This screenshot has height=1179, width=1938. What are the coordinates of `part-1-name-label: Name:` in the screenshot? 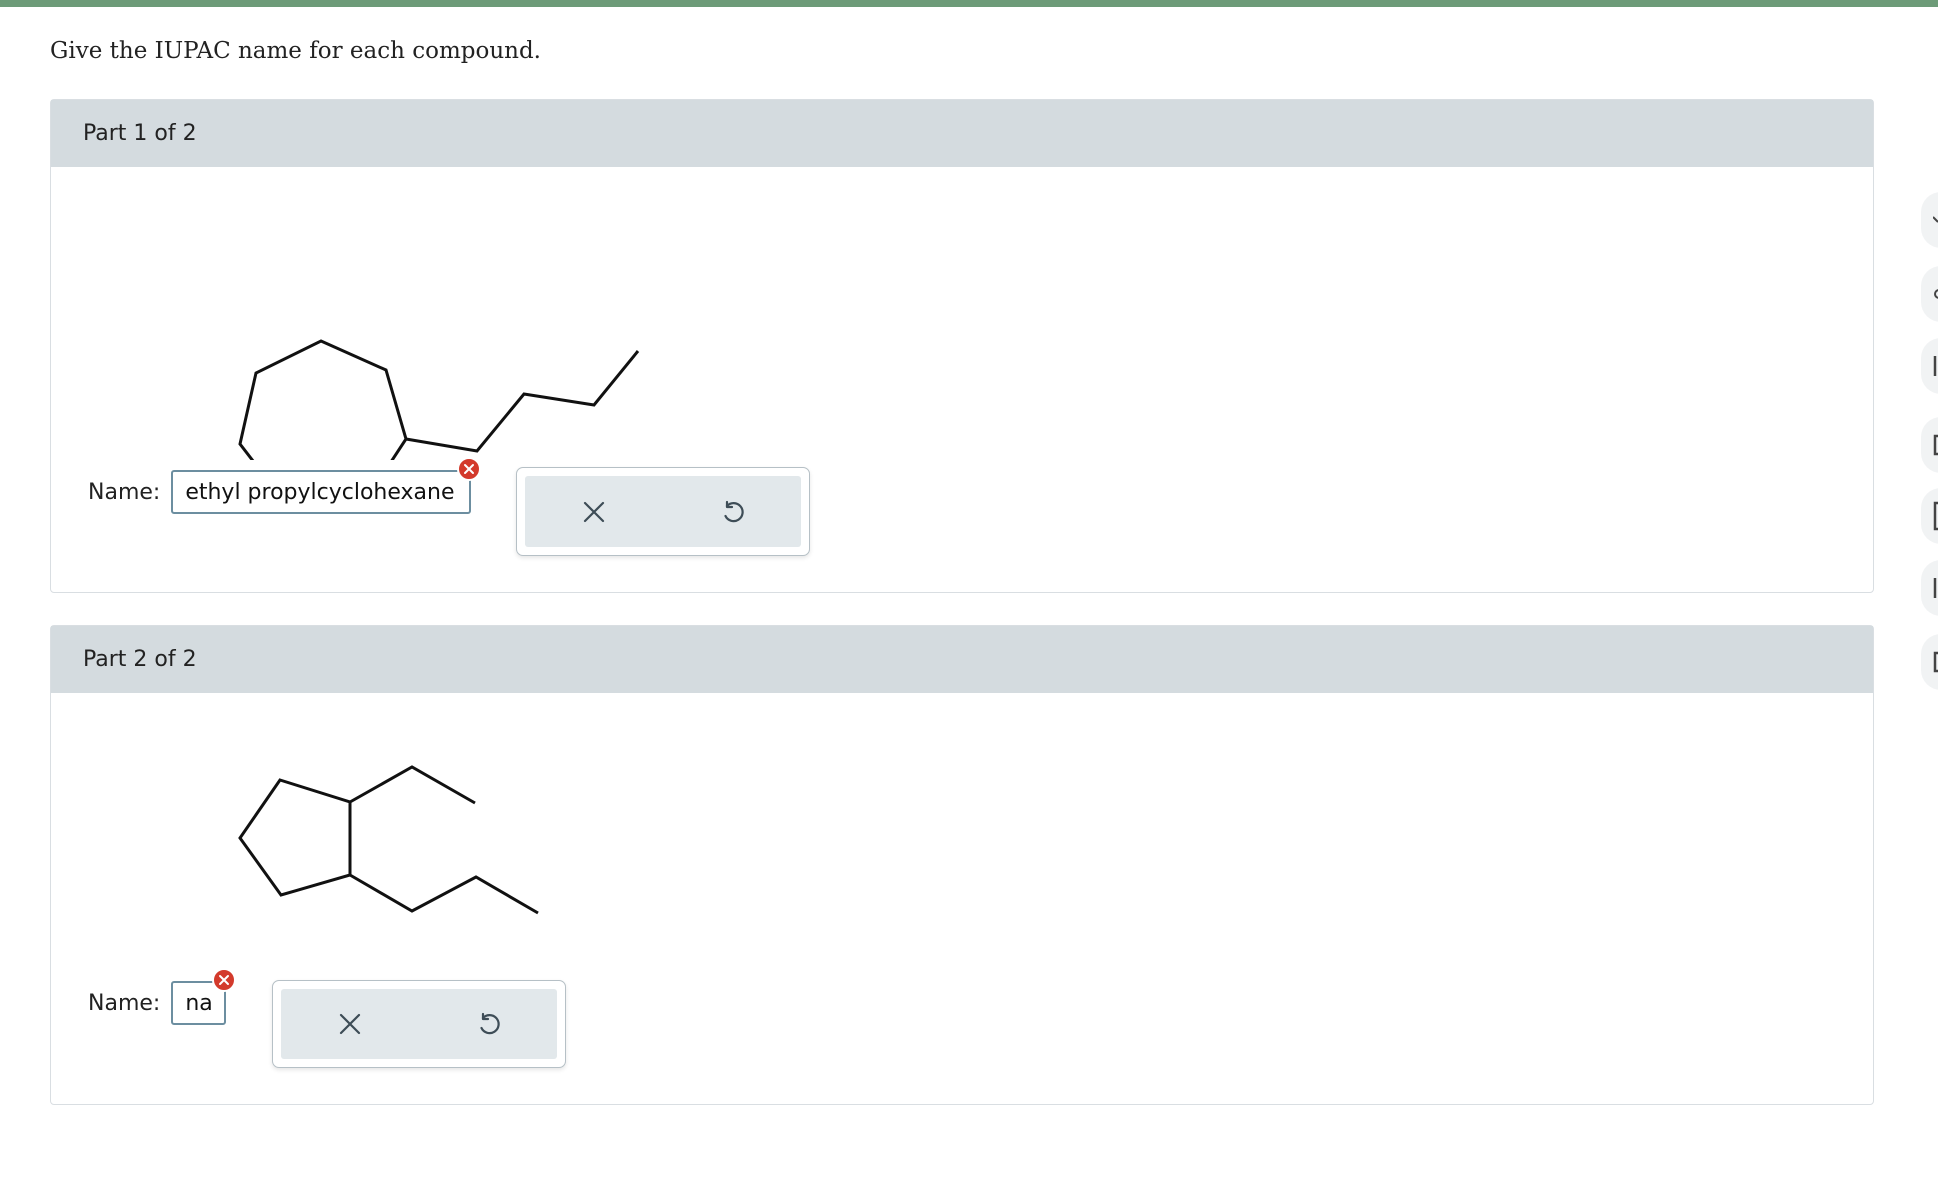 It's located at (124, 492).